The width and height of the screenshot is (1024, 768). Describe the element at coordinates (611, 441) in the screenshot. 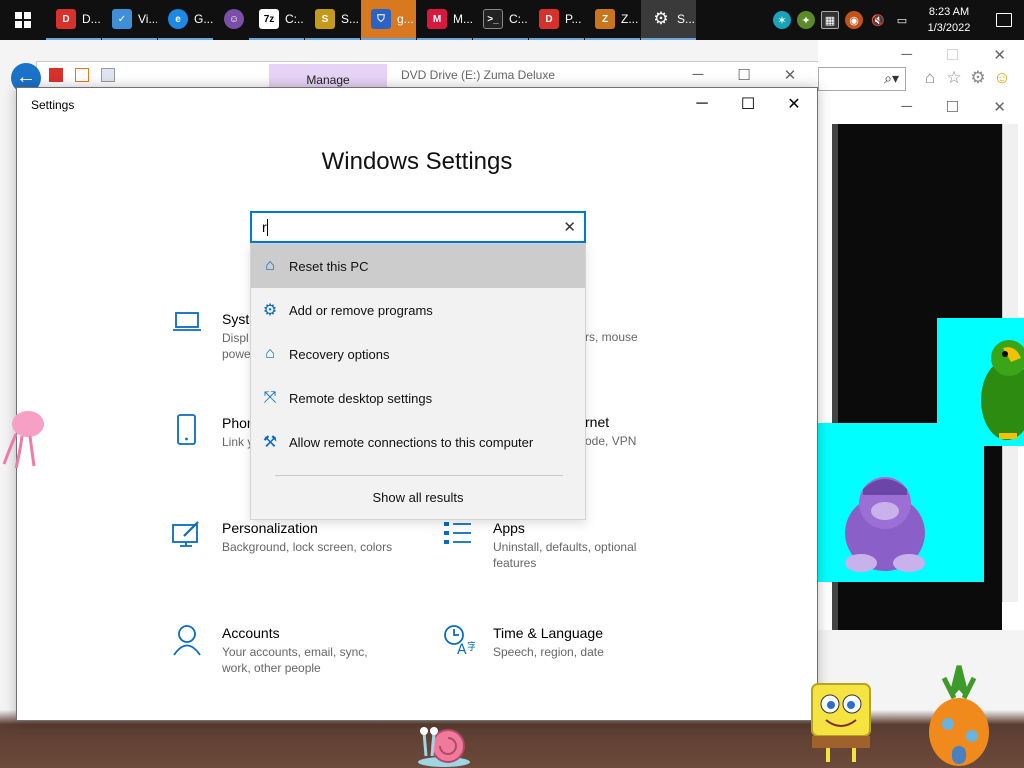

I see `network-description-tail: ode, VPN` at that location.